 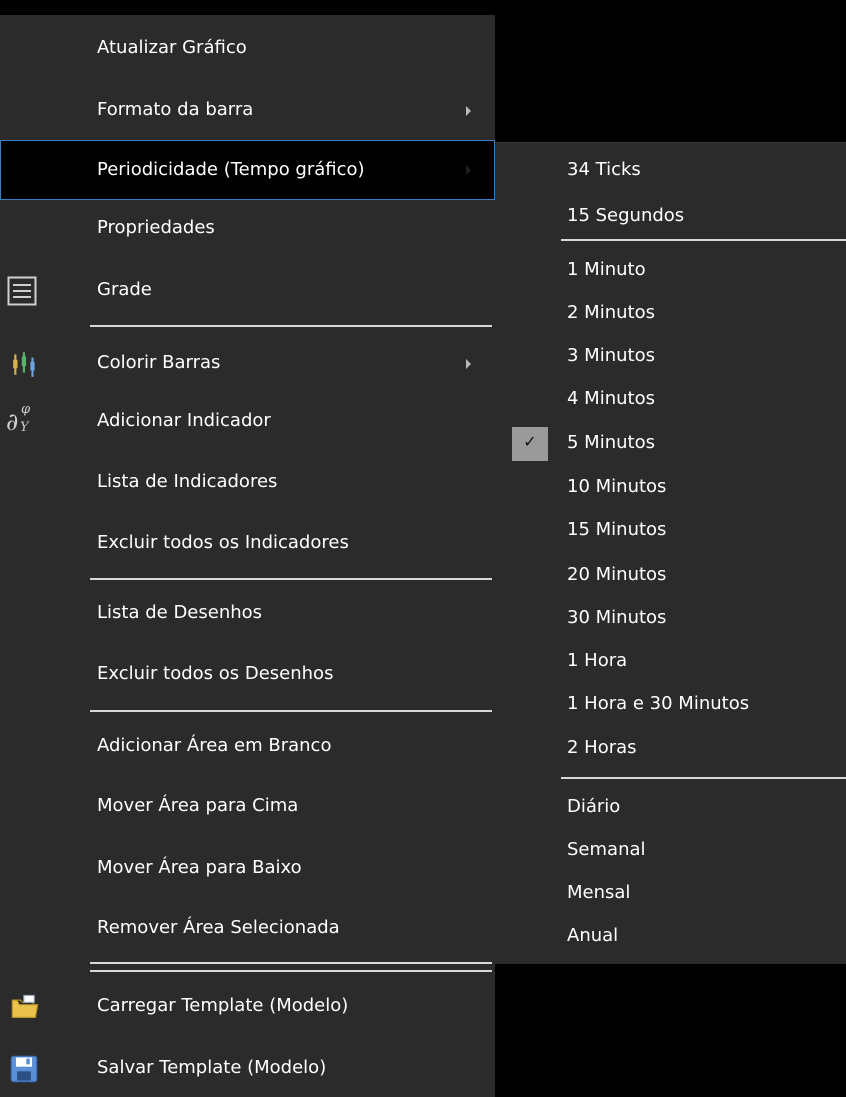 What do you see at coordinates (670, 662) in the screenshot?
I see `period-item-1-hora: 1 Hora` at bounding box center [670, 662].